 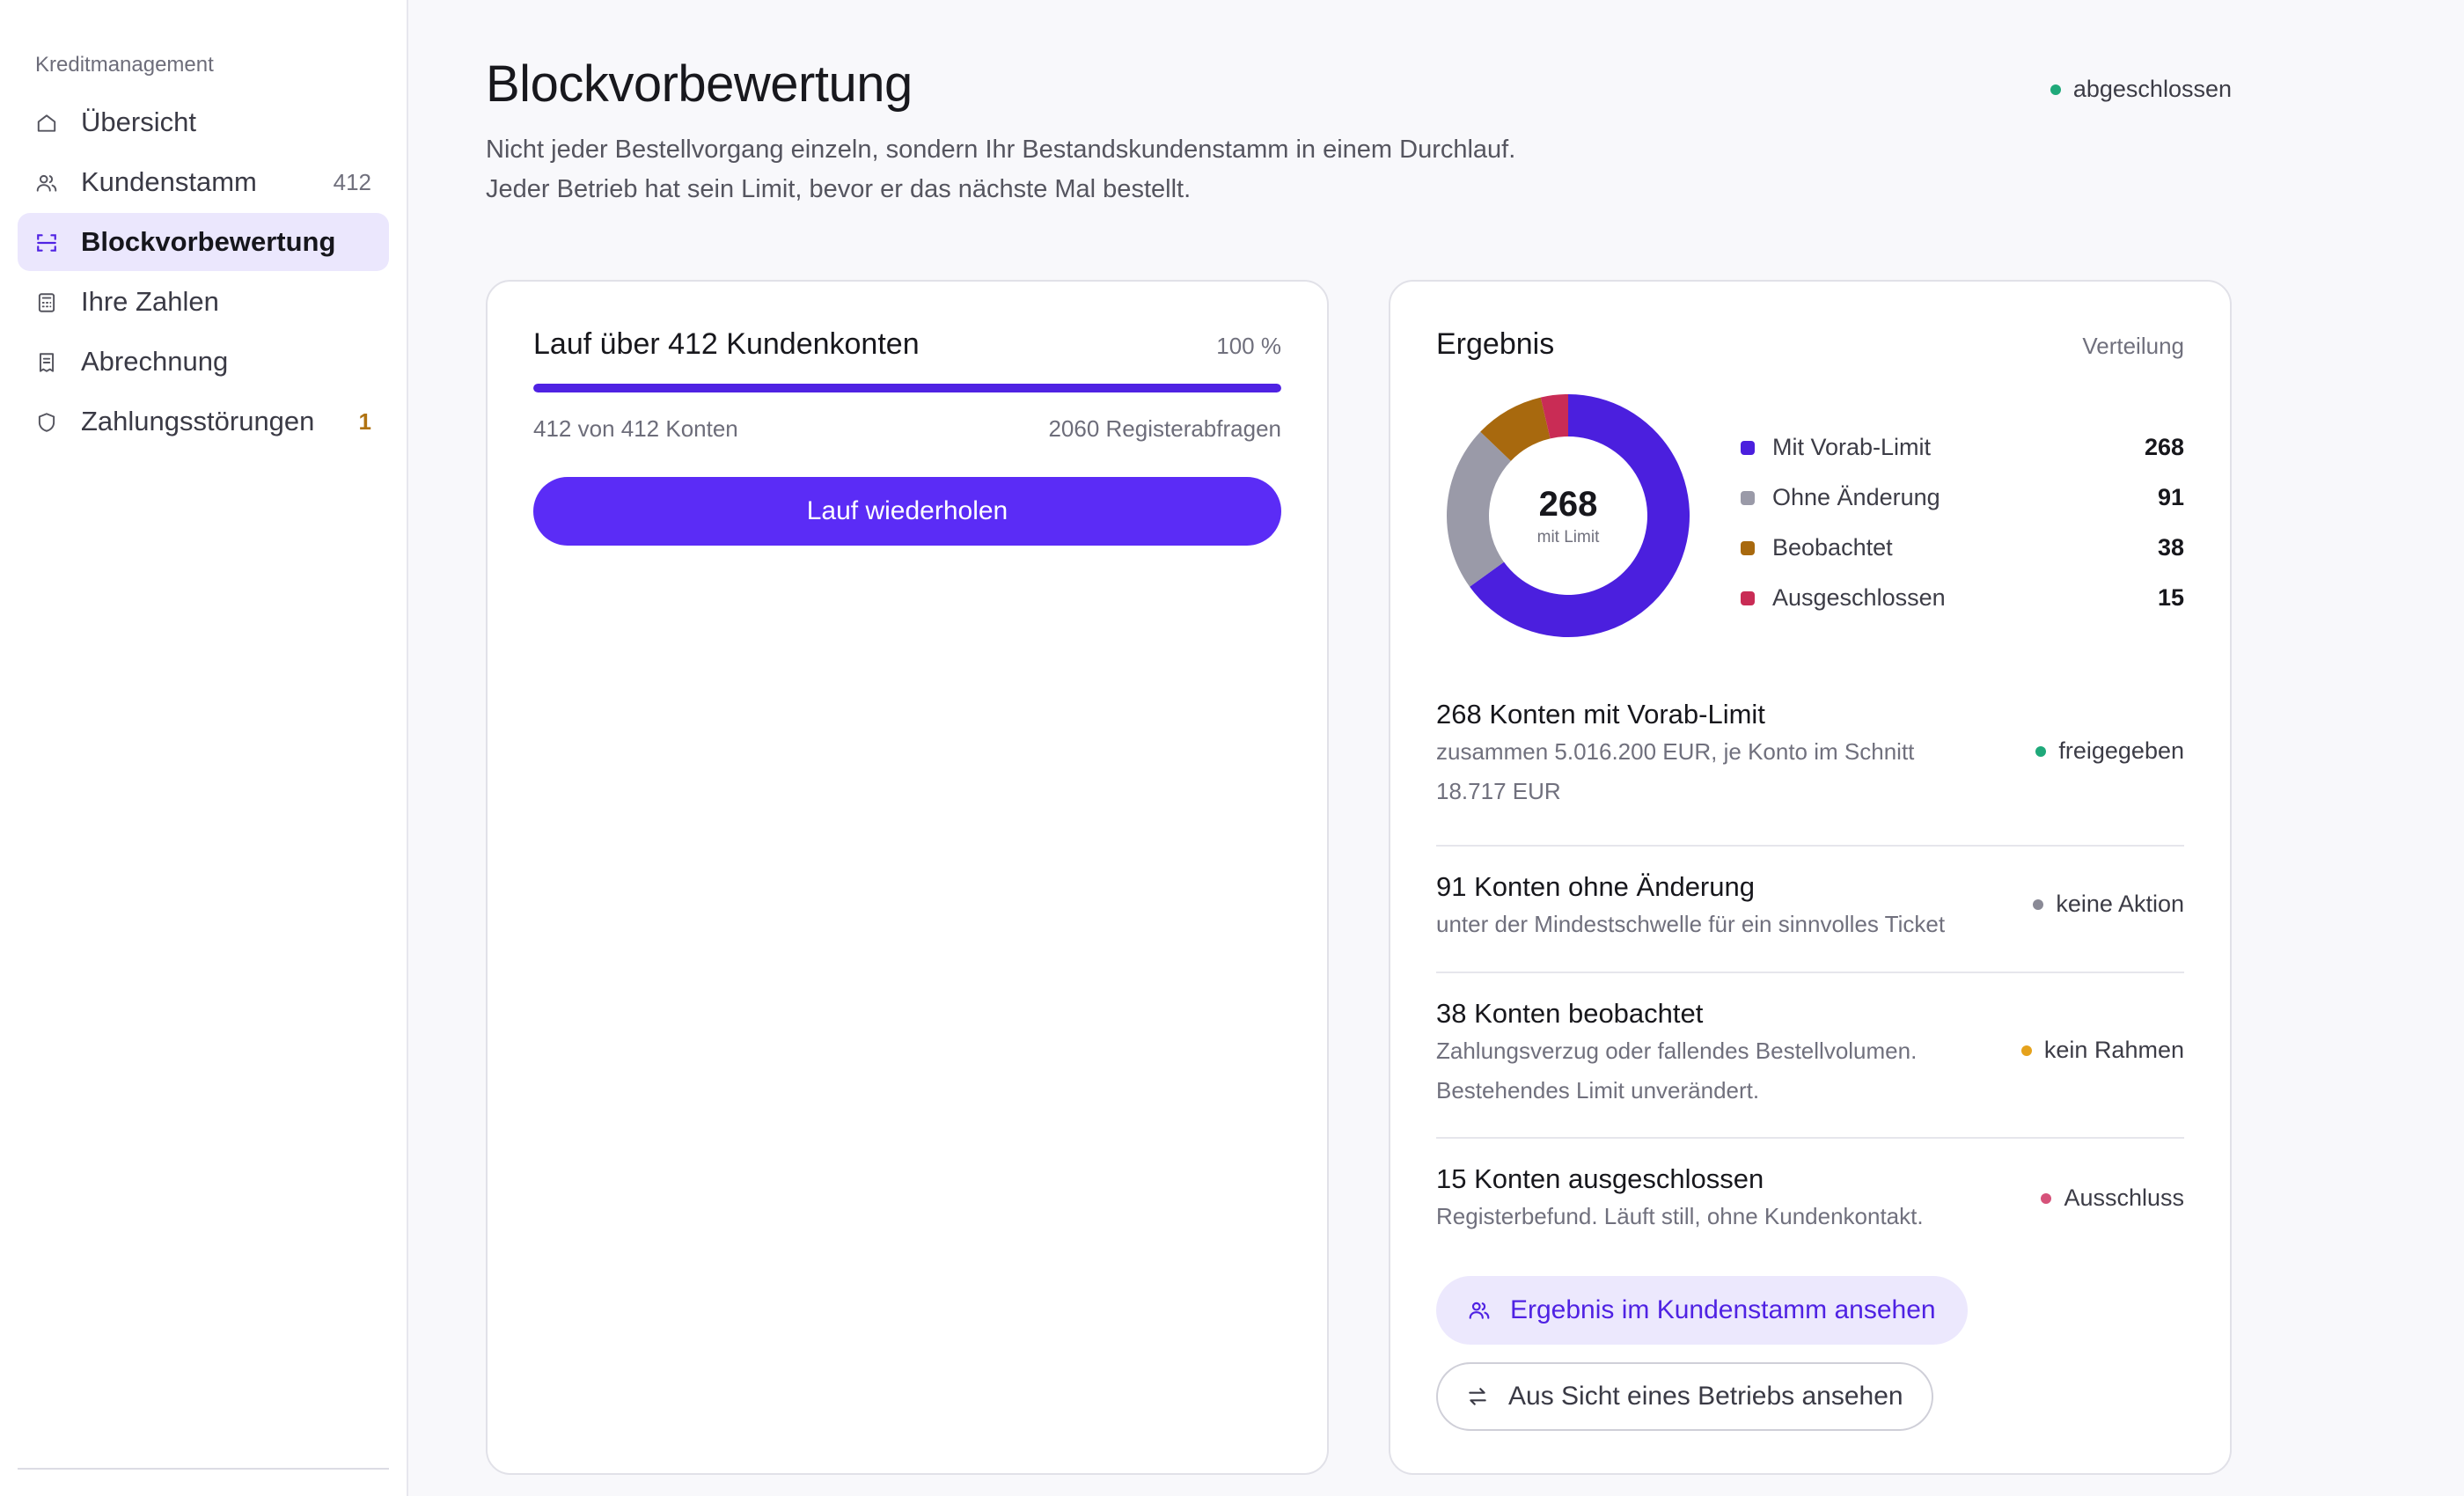 What do you see at coordinates (2171, 548) in the screenshot?
I see `legend-value: 38` at bounding box center [2171, 548].